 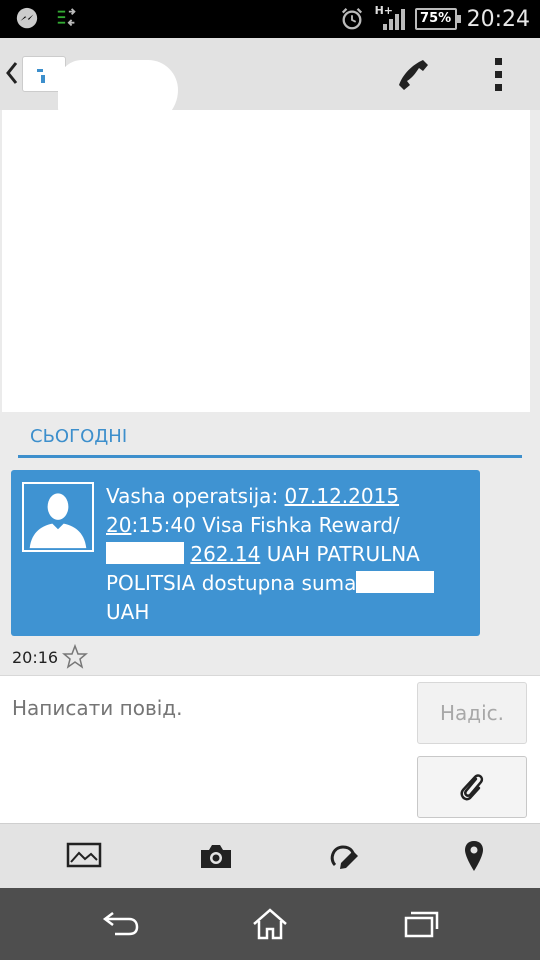 I want to click on back-icon, so click(x=120, y=924).